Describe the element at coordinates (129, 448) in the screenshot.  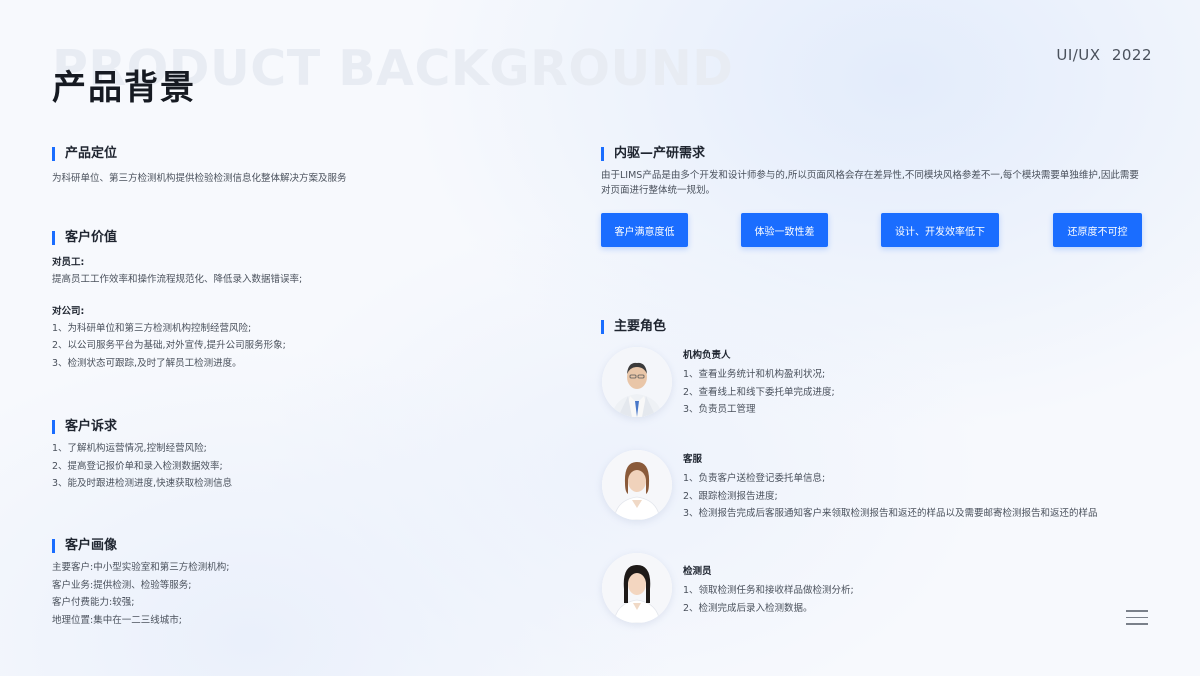
I see `list-item: 1、了解机构运营情况,控制经营风险;` at that location.